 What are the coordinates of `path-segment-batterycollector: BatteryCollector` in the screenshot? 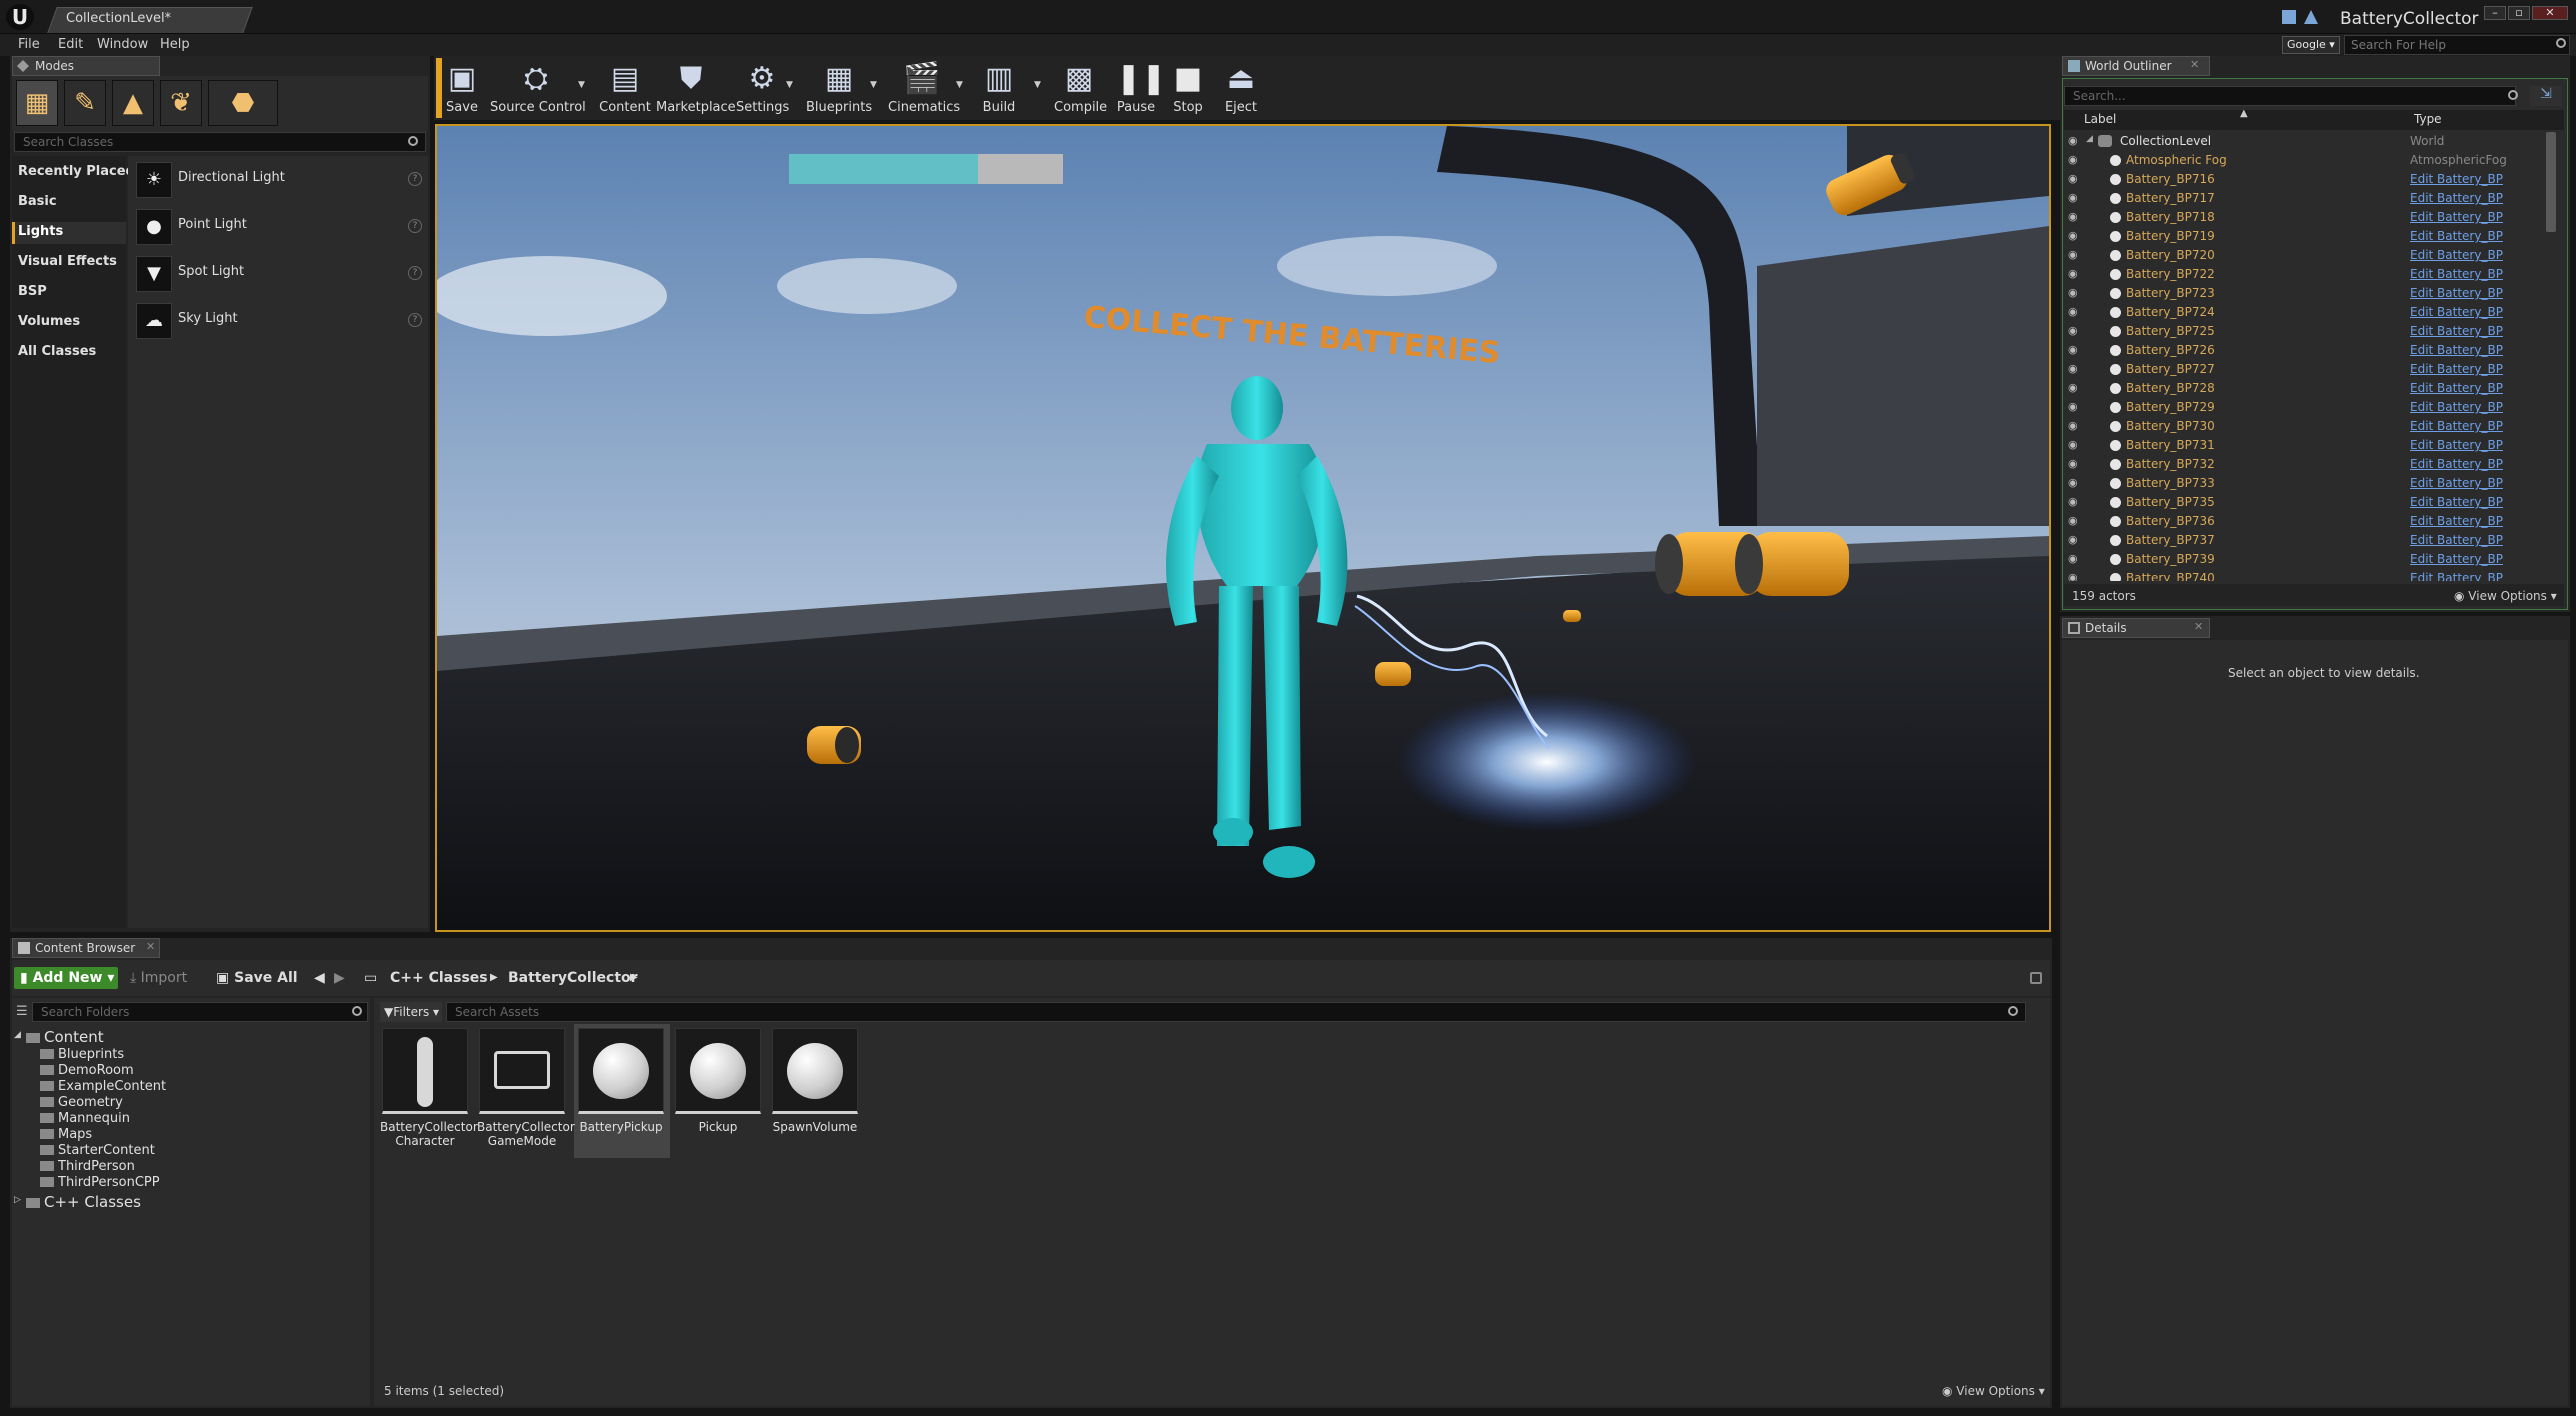 It's located at (573, 978).